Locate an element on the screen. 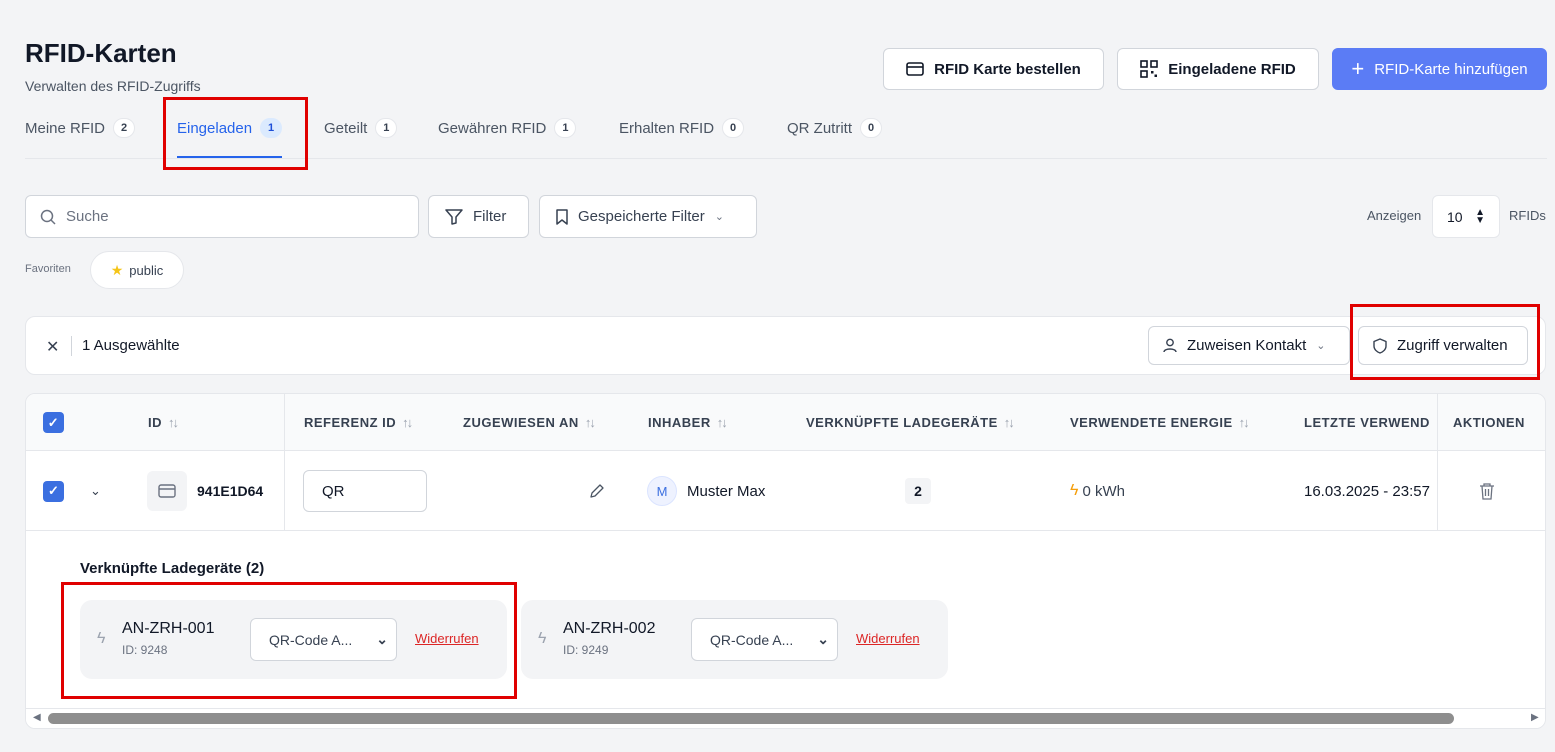 The width and height of the screenshot is (1555, 752). col-label: ZUGEWIESEN AN is located at coordinates (521, 422).